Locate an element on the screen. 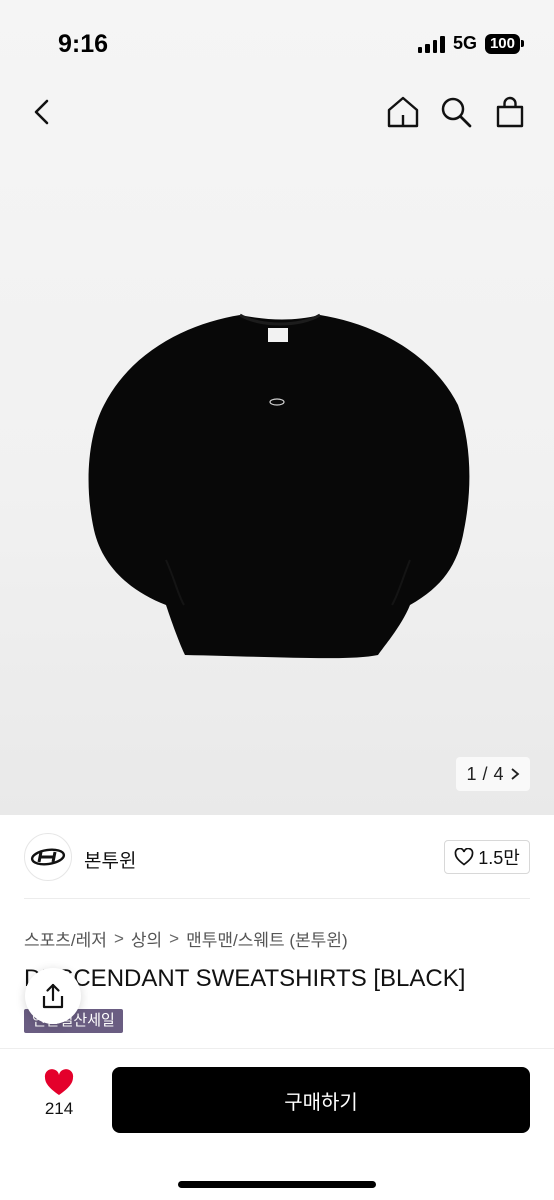 The height and width of the screenshot is (1200, 554). brand-row: 본투윈 1.5만 is located at coordinates (277, 857).